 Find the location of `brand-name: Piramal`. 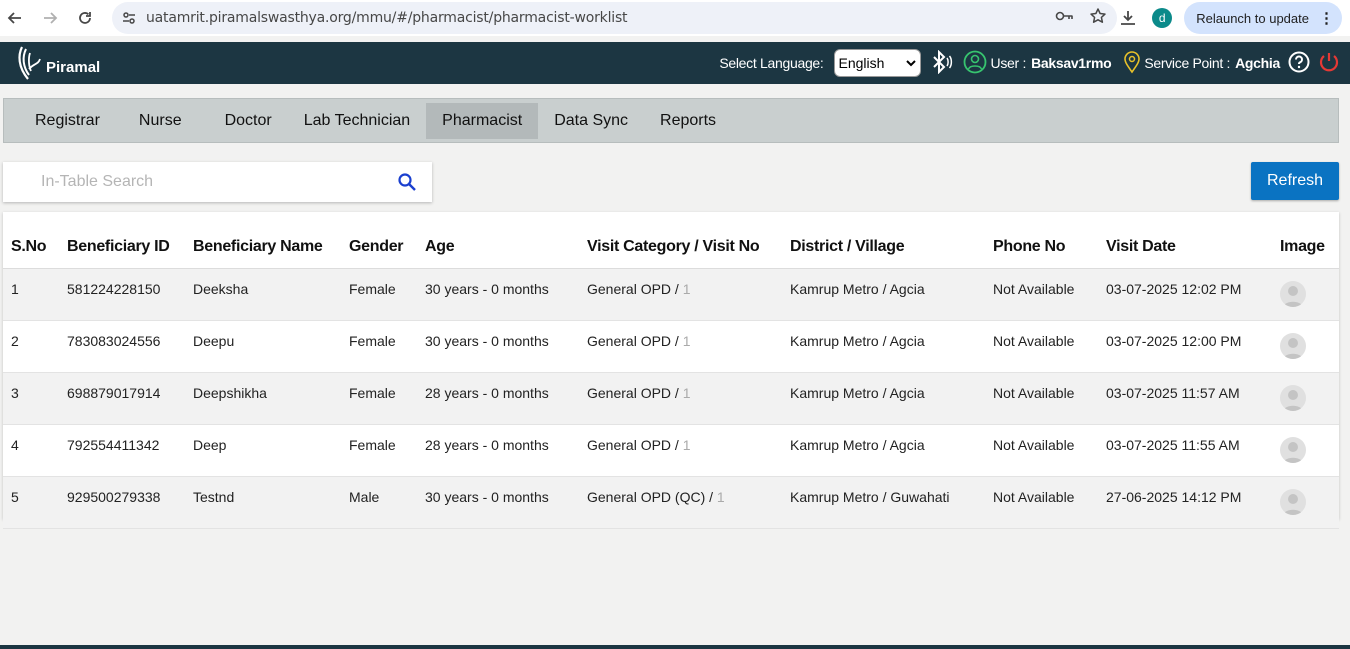

brand-name: Piramal is located at coordinates (73, 67).